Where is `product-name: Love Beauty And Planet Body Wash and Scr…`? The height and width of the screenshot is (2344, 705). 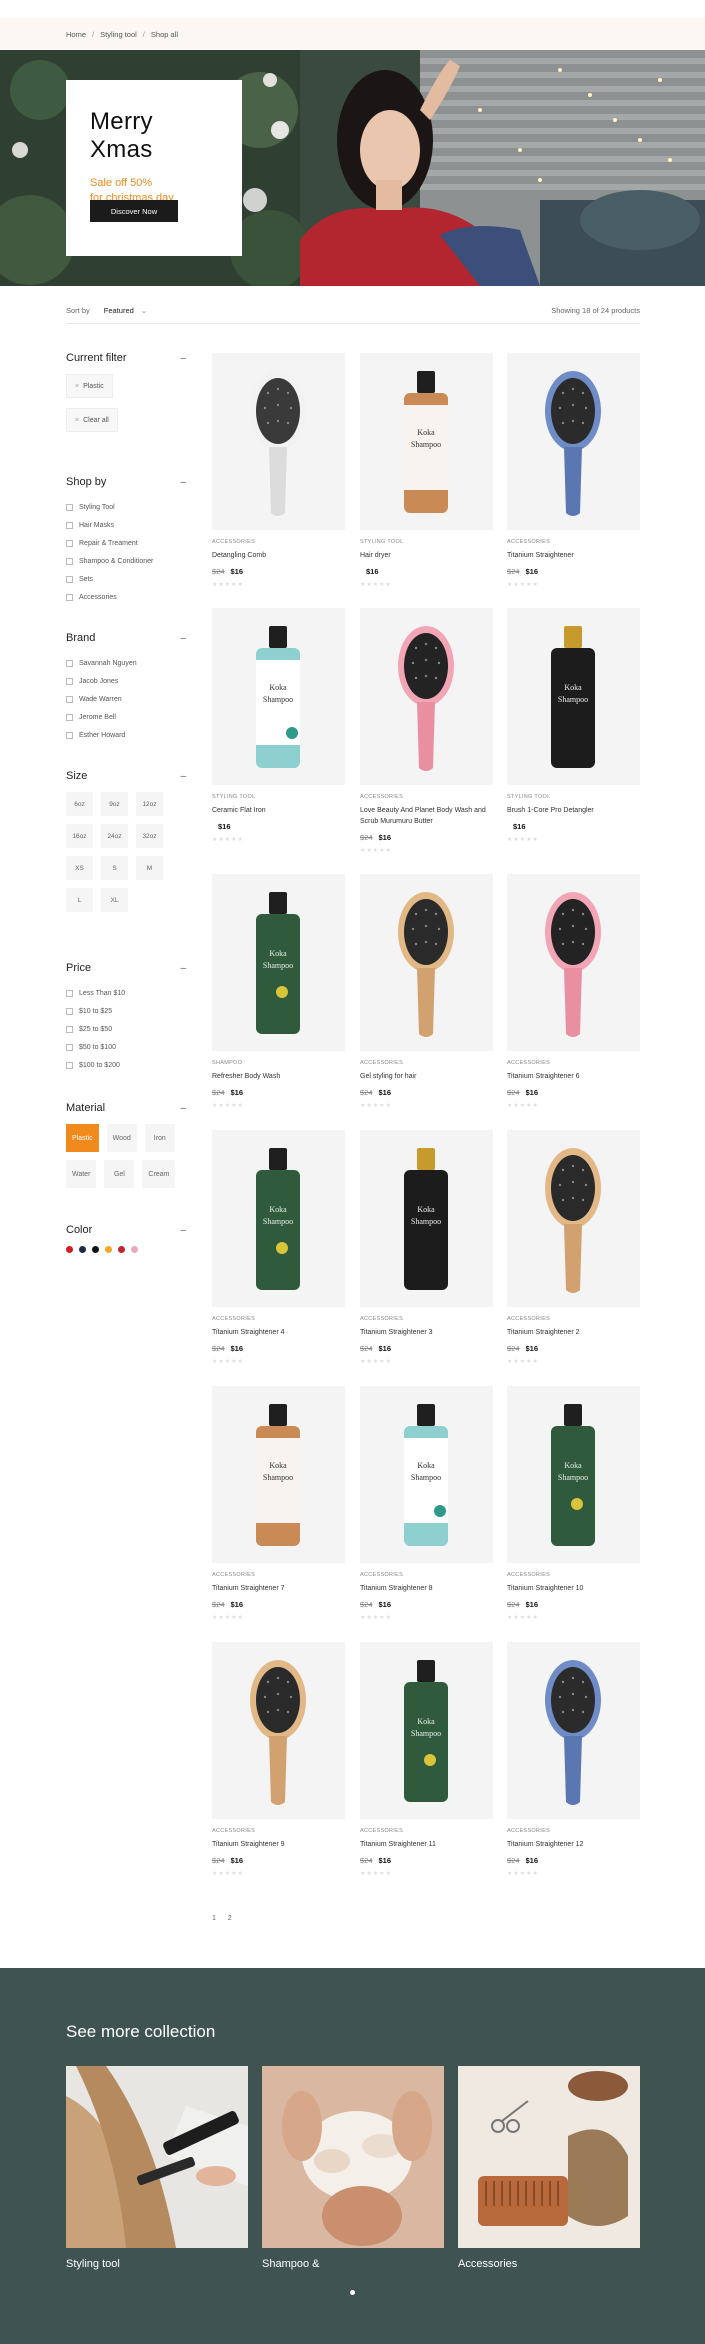 product-name: Love Beauty And Planet Body Wash and Scr… is located at coordinates (426, 817).